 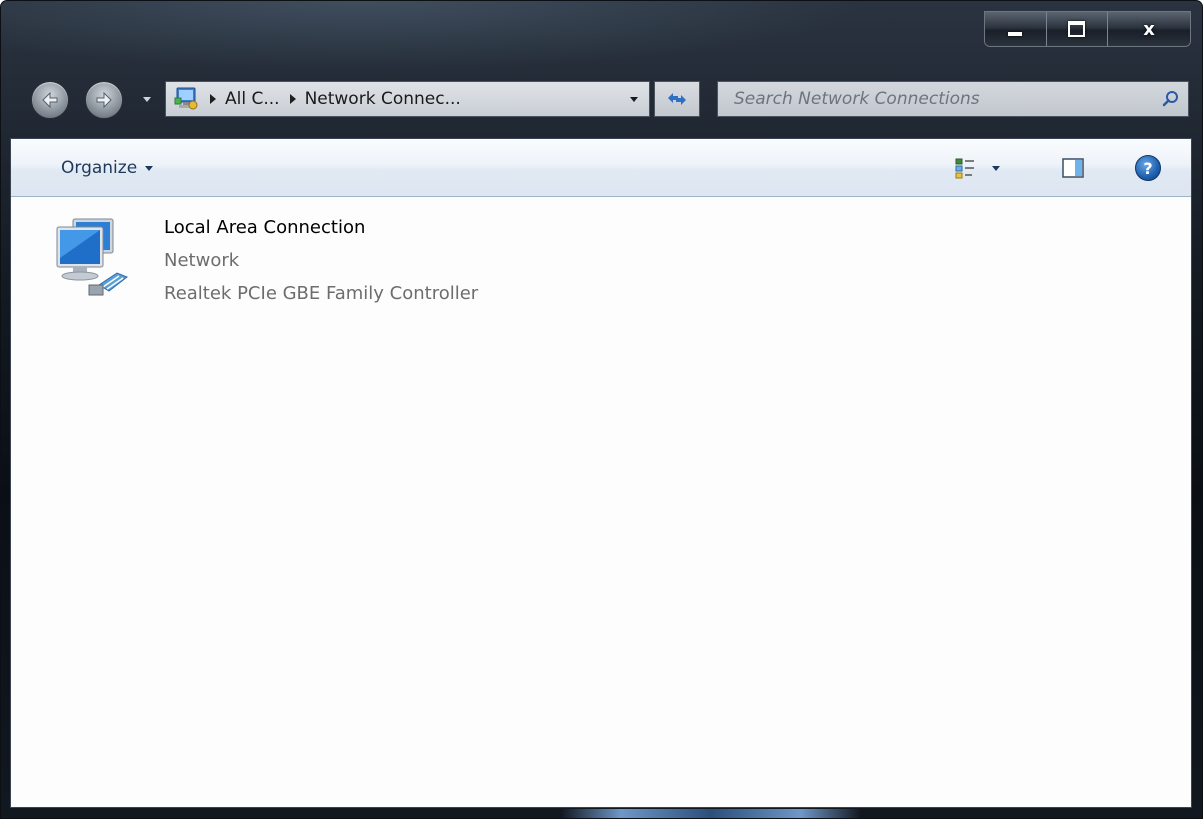 I want to click on connection-name: Local Area Connection, so click(x=265, y=227).